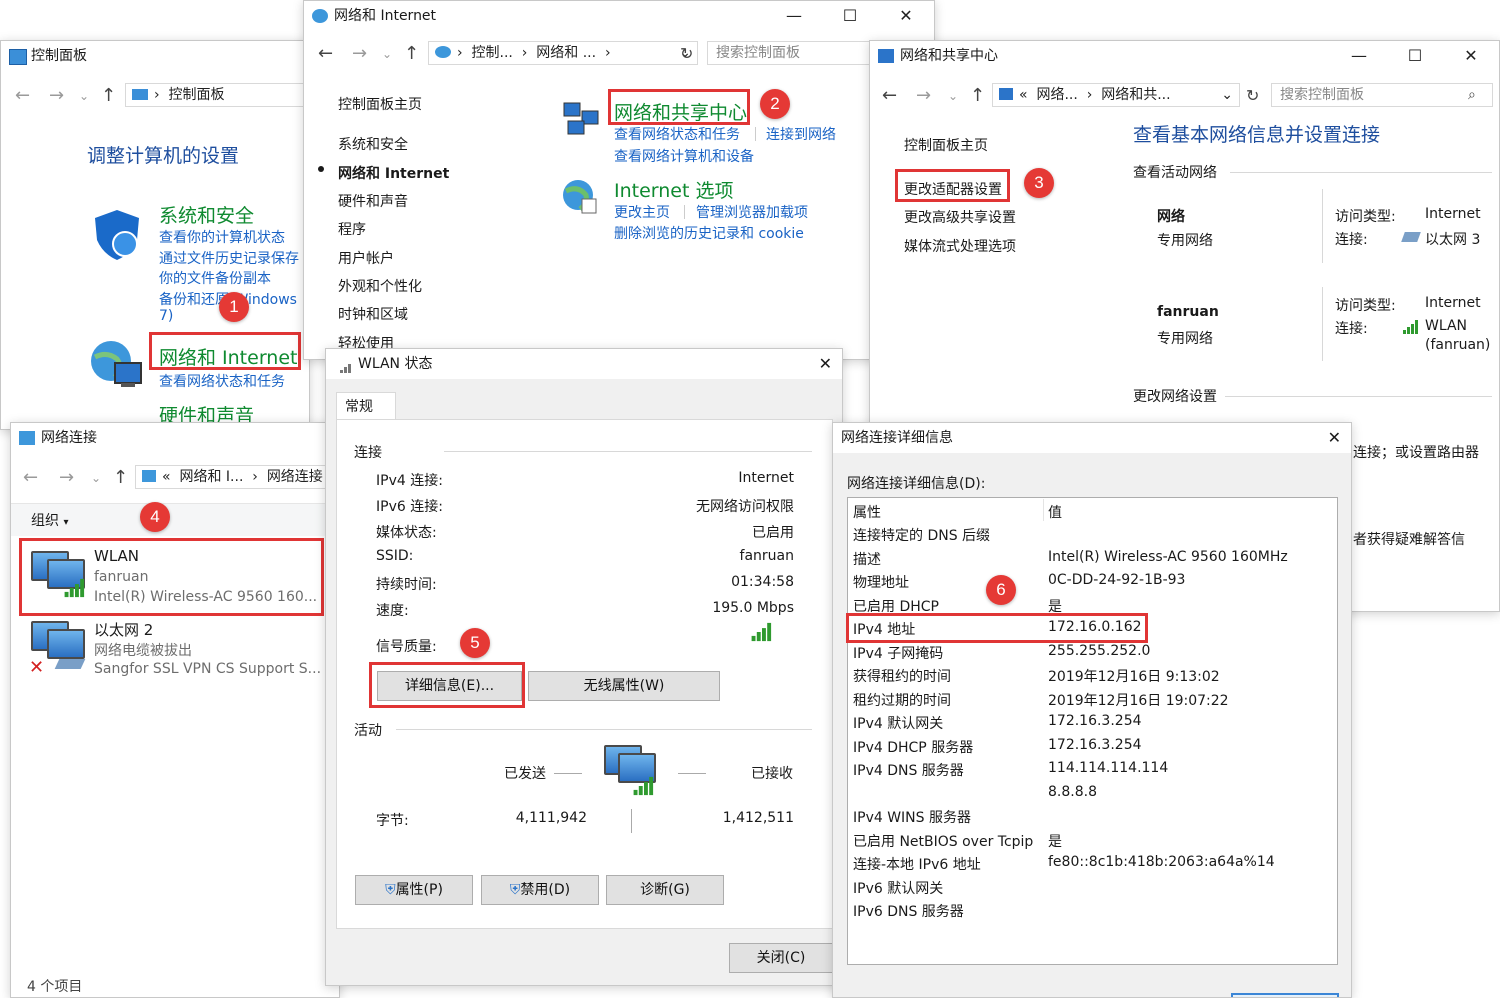  Describe the element at coordinates (1457, 345) in the screenshot. I see `connection-link-wlan-ssid: (fanruan)` at that location.